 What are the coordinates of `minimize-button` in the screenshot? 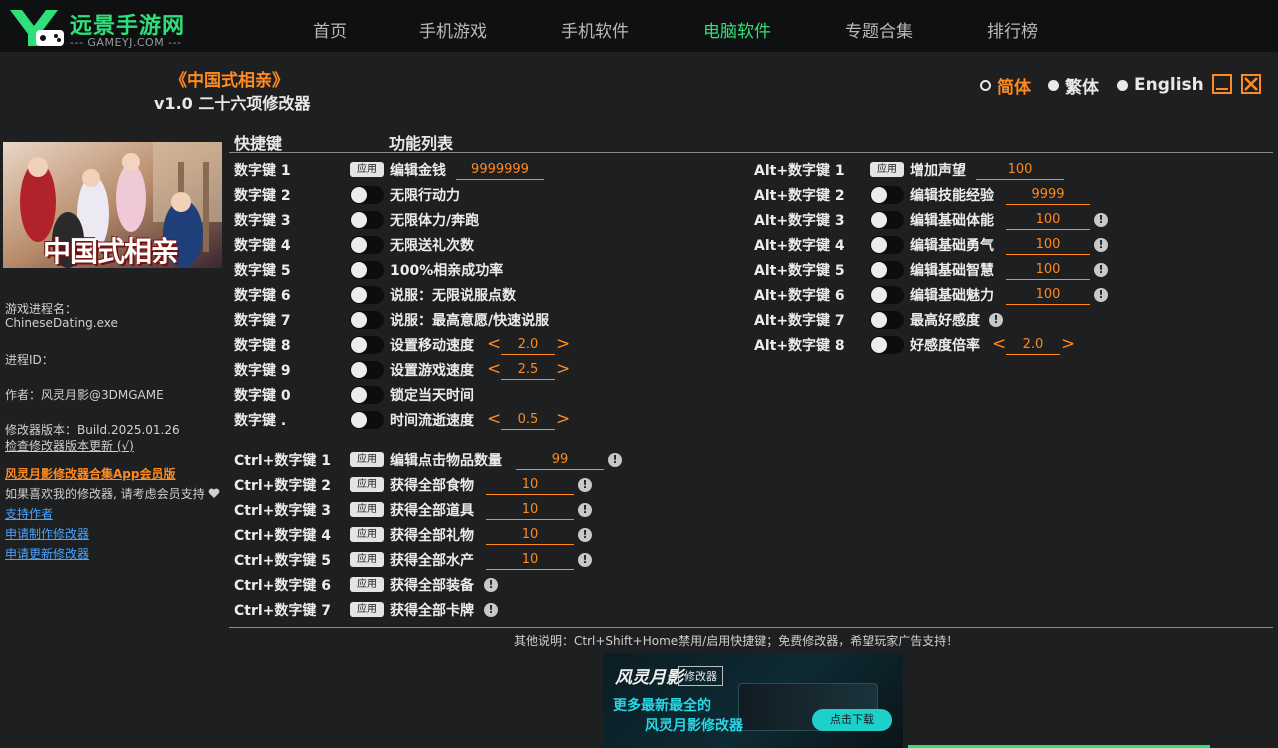 It's located at (1222, 84).